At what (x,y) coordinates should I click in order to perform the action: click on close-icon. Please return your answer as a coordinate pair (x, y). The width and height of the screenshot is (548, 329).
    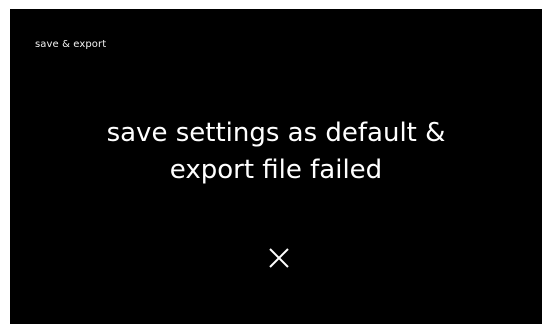
    Looking at the image, I should click on (279, 258).